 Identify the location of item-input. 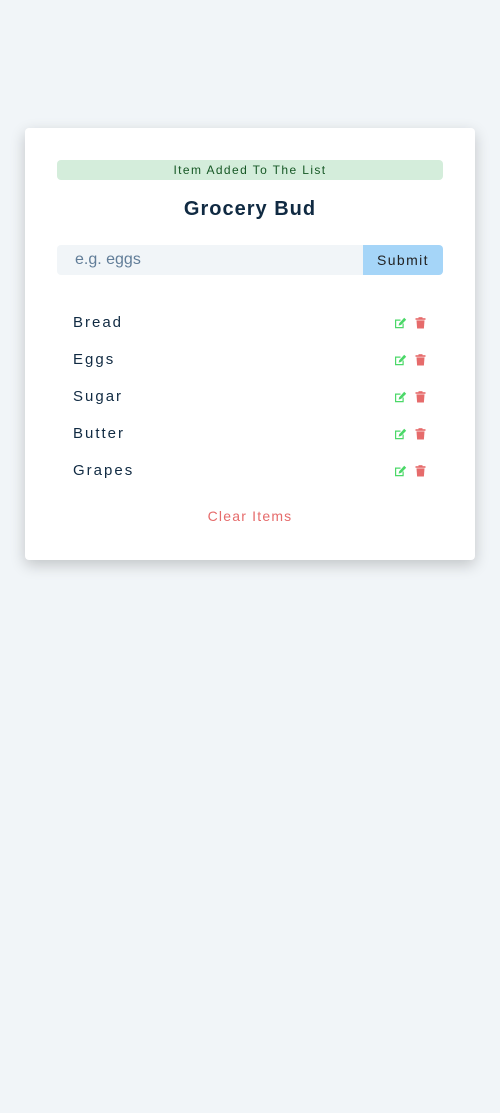
(210, 260).